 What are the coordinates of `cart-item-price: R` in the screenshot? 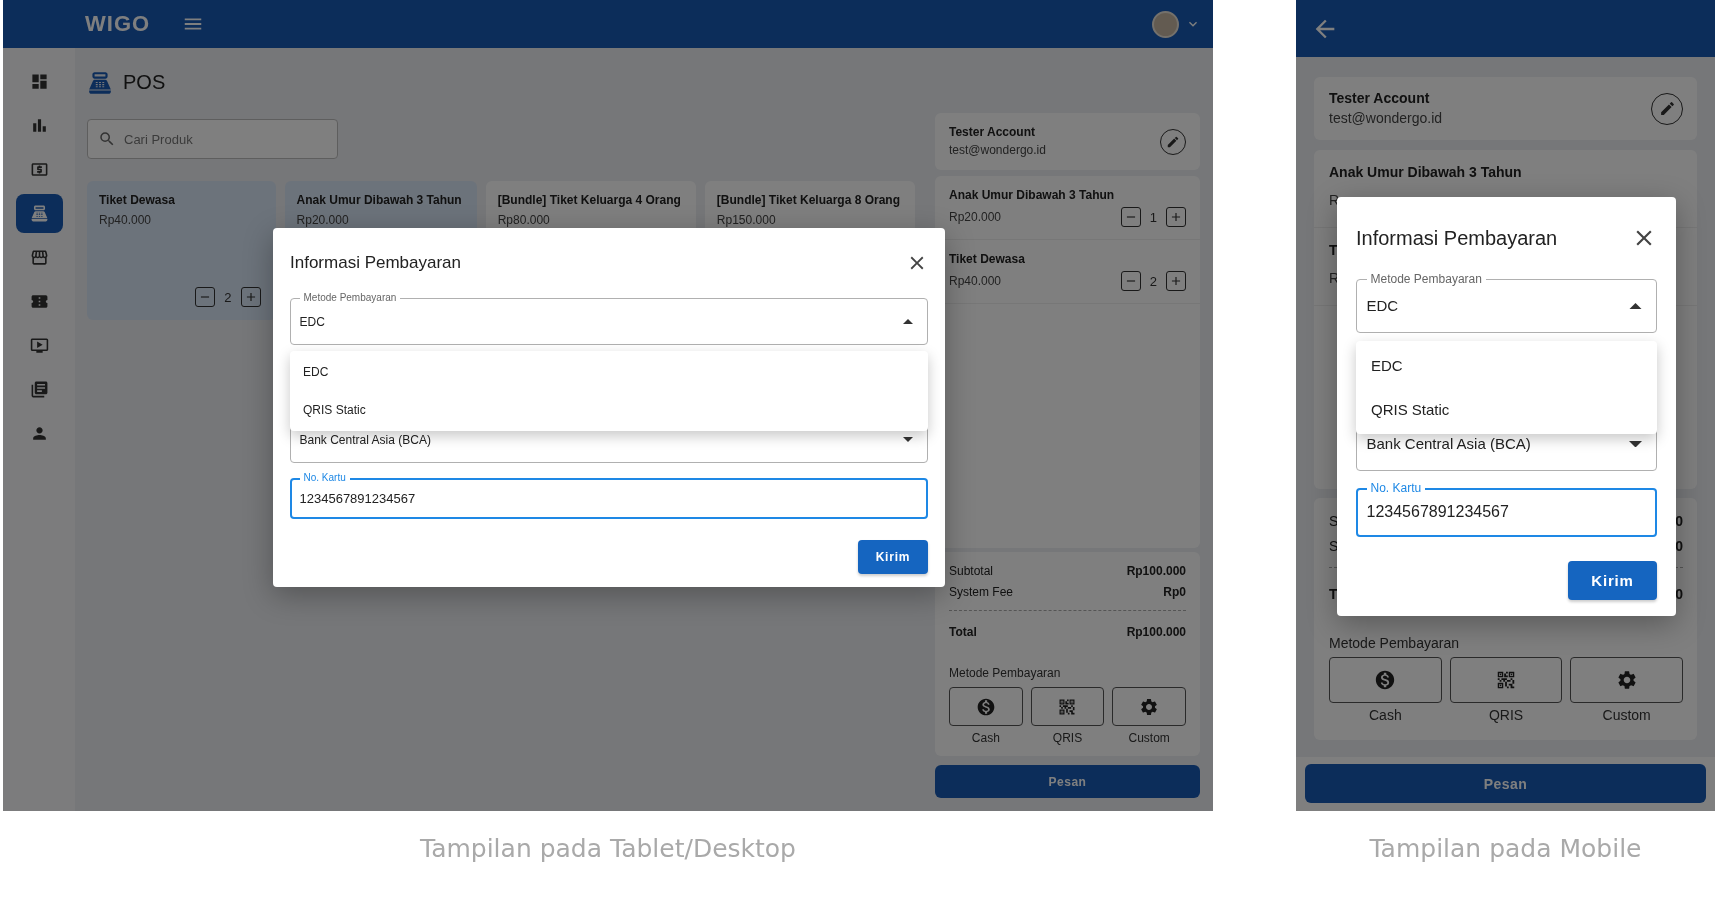 It's located at (1334, 200).